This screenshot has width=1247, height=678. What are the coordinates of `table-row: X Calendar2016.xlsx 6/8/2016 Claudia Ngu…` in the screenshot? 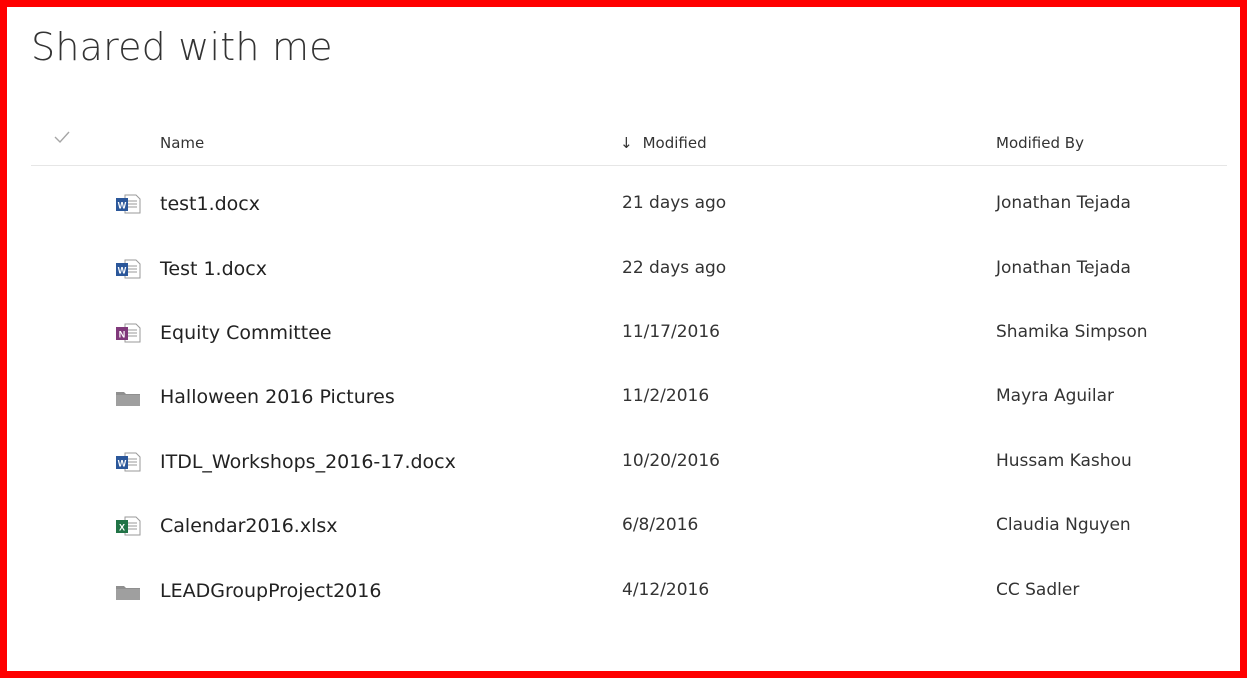 It's located at (629, 527).